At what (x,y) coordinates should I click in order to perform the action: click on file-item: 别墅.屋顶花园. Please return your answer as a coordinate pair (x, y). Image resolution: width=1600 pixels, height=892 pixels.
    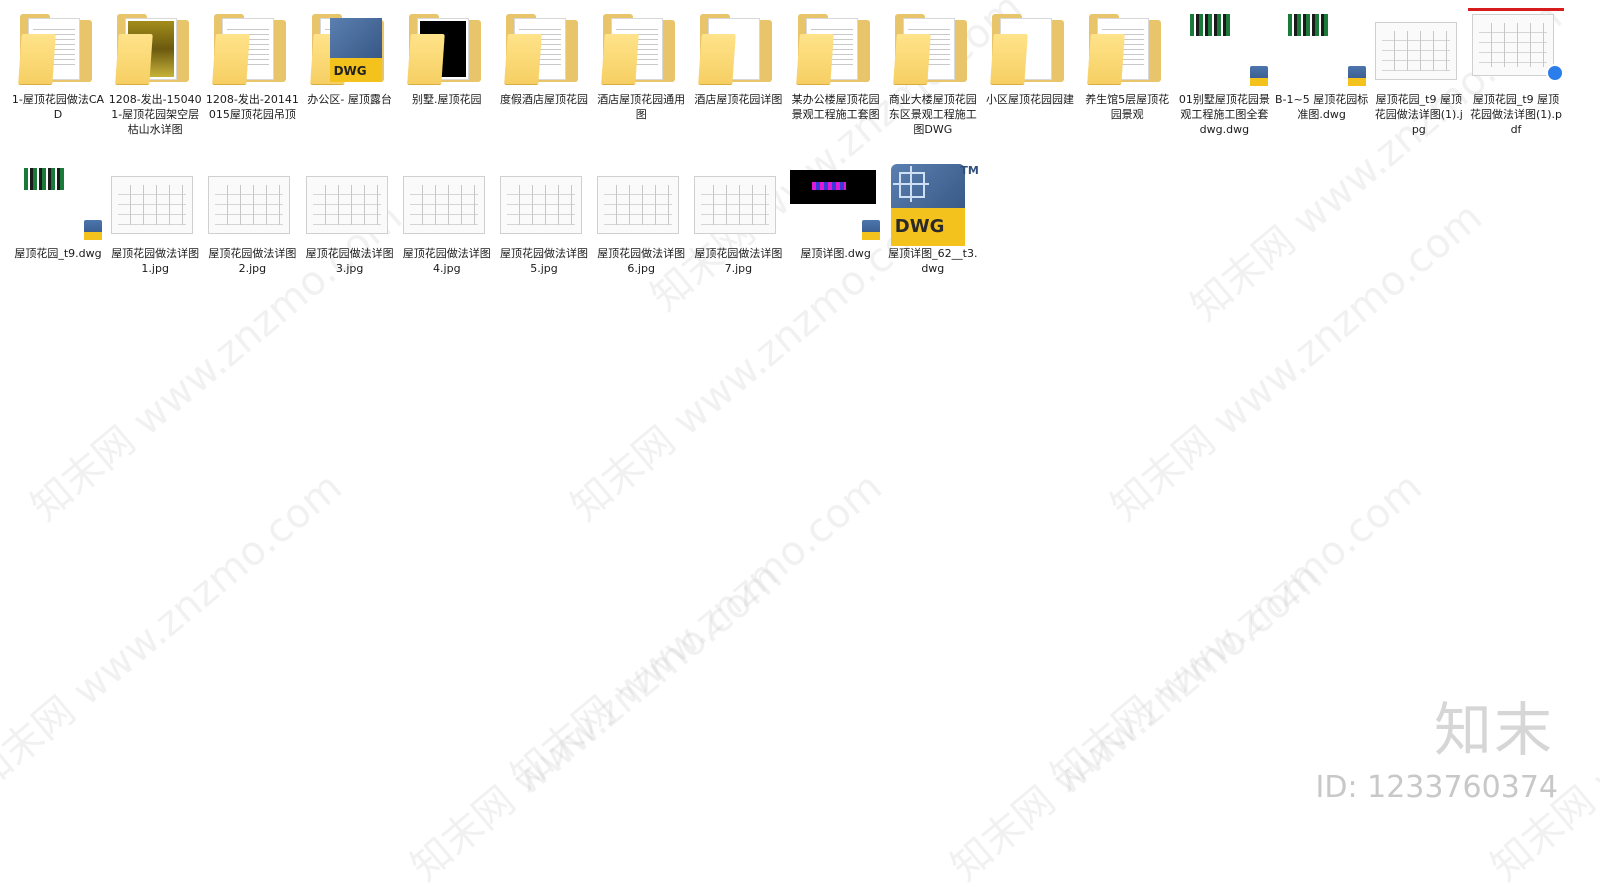
    Looking at the image, I should click on (447, 81).